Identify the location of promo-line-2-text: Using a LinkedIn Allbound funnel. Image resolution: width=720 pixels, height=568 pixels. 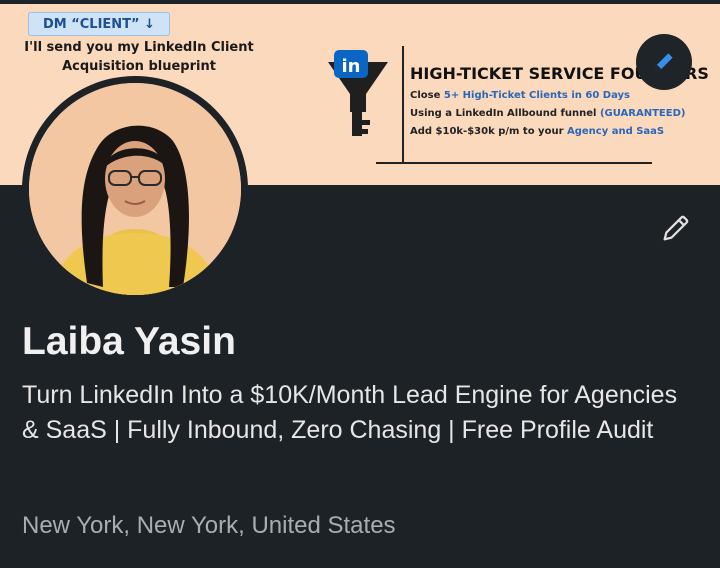
(505, 113).